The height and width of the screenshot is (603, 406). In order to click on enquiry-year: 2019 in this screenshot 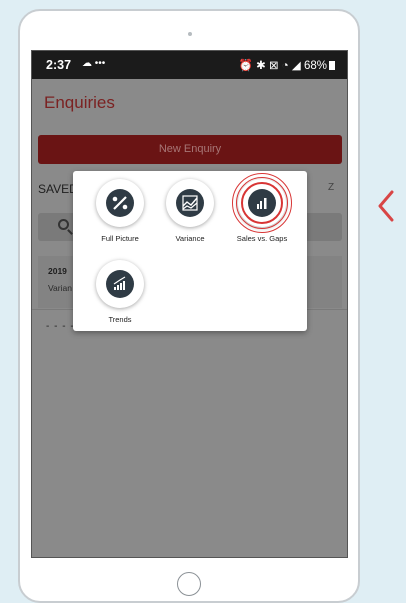, I will do `click(57, 271)`.